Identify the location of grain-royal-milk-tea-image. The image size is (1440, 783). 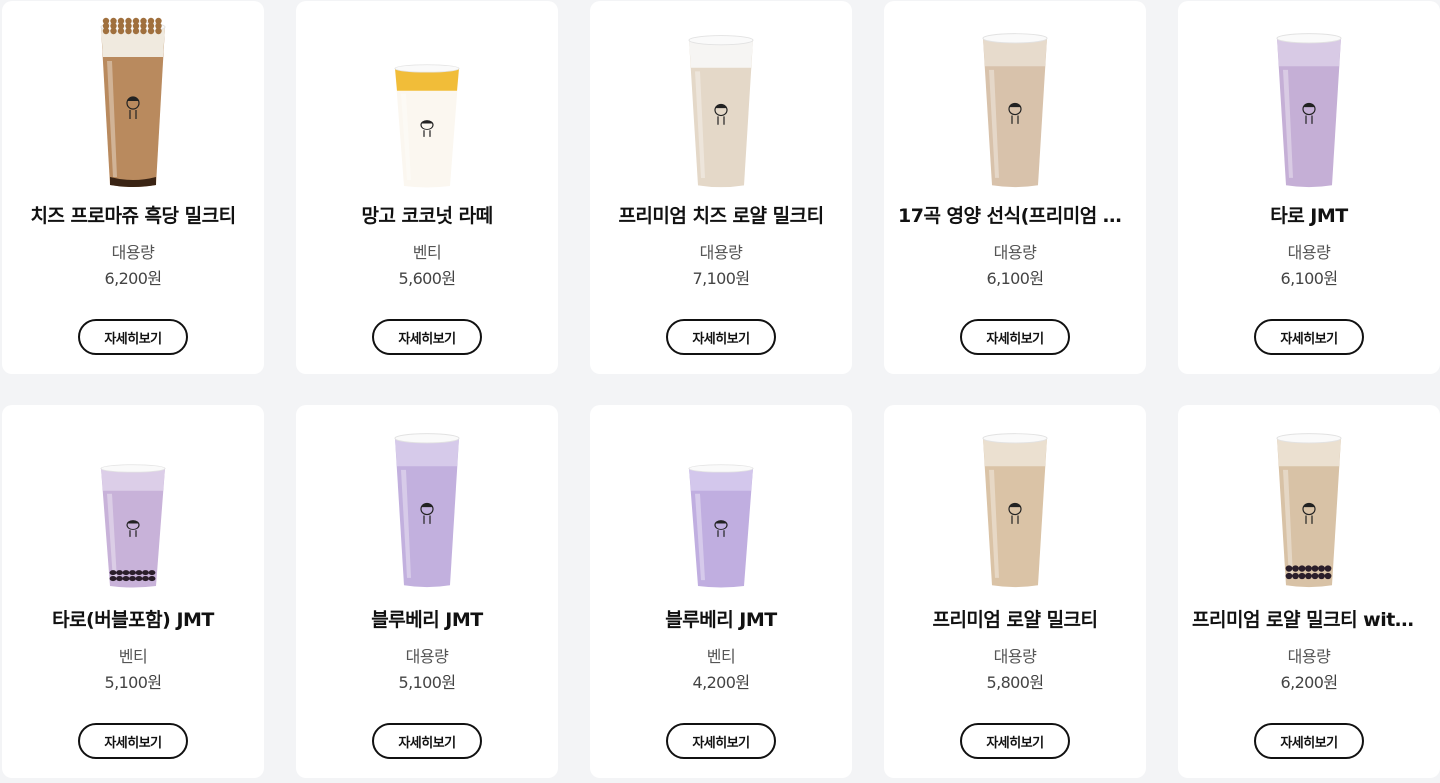
(1015, 110).